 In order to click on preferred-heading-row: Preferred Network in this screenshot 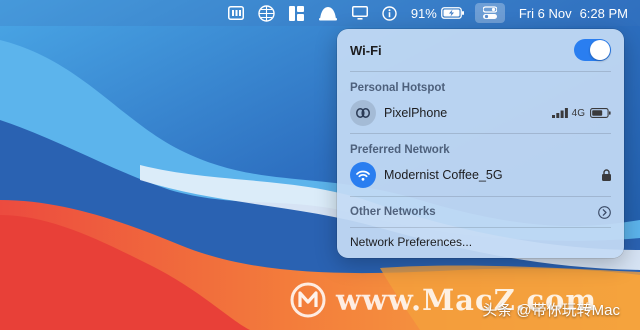, I will do `click(480, 150)`.